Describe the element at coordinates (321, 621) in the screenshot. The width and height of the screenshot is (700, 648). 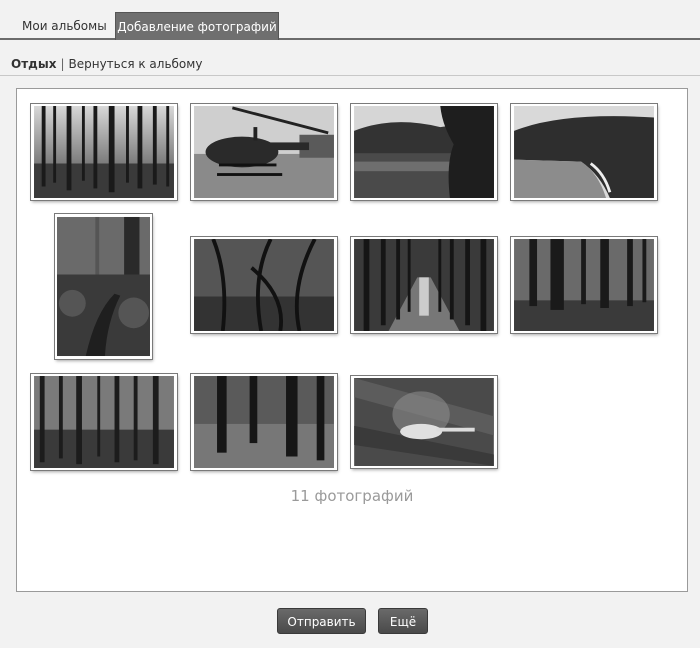
I see `send-button: Отправить` at that location.